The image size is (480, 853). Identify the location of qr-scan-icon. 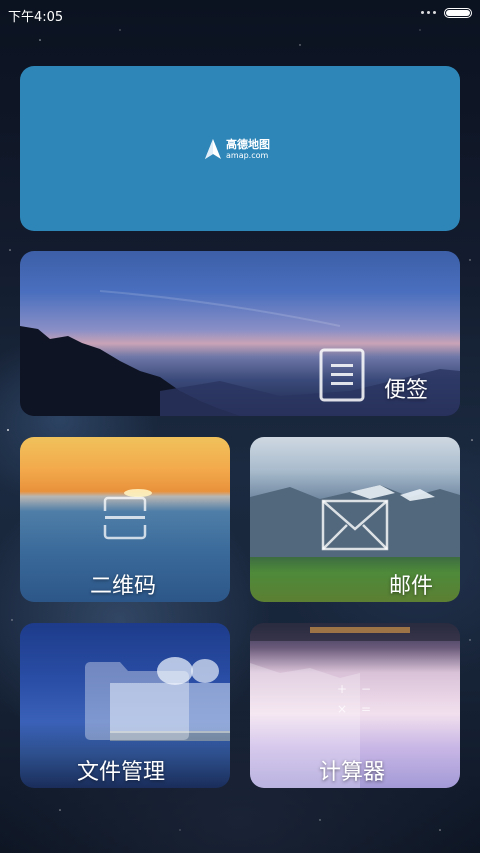
(125, 518).